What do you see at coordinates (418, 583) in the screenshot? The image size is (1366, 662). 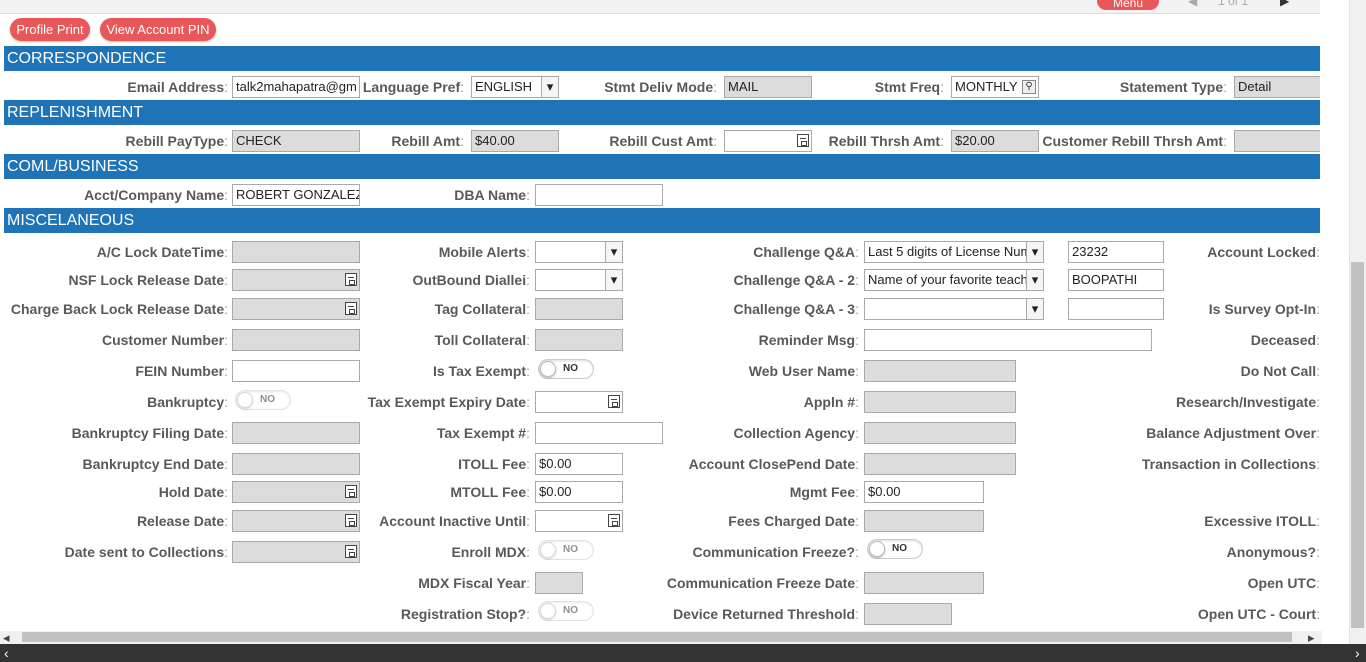 I see `mdx-fiscal-label: MDX Fiscal Year` at bounding box center [418, 583].